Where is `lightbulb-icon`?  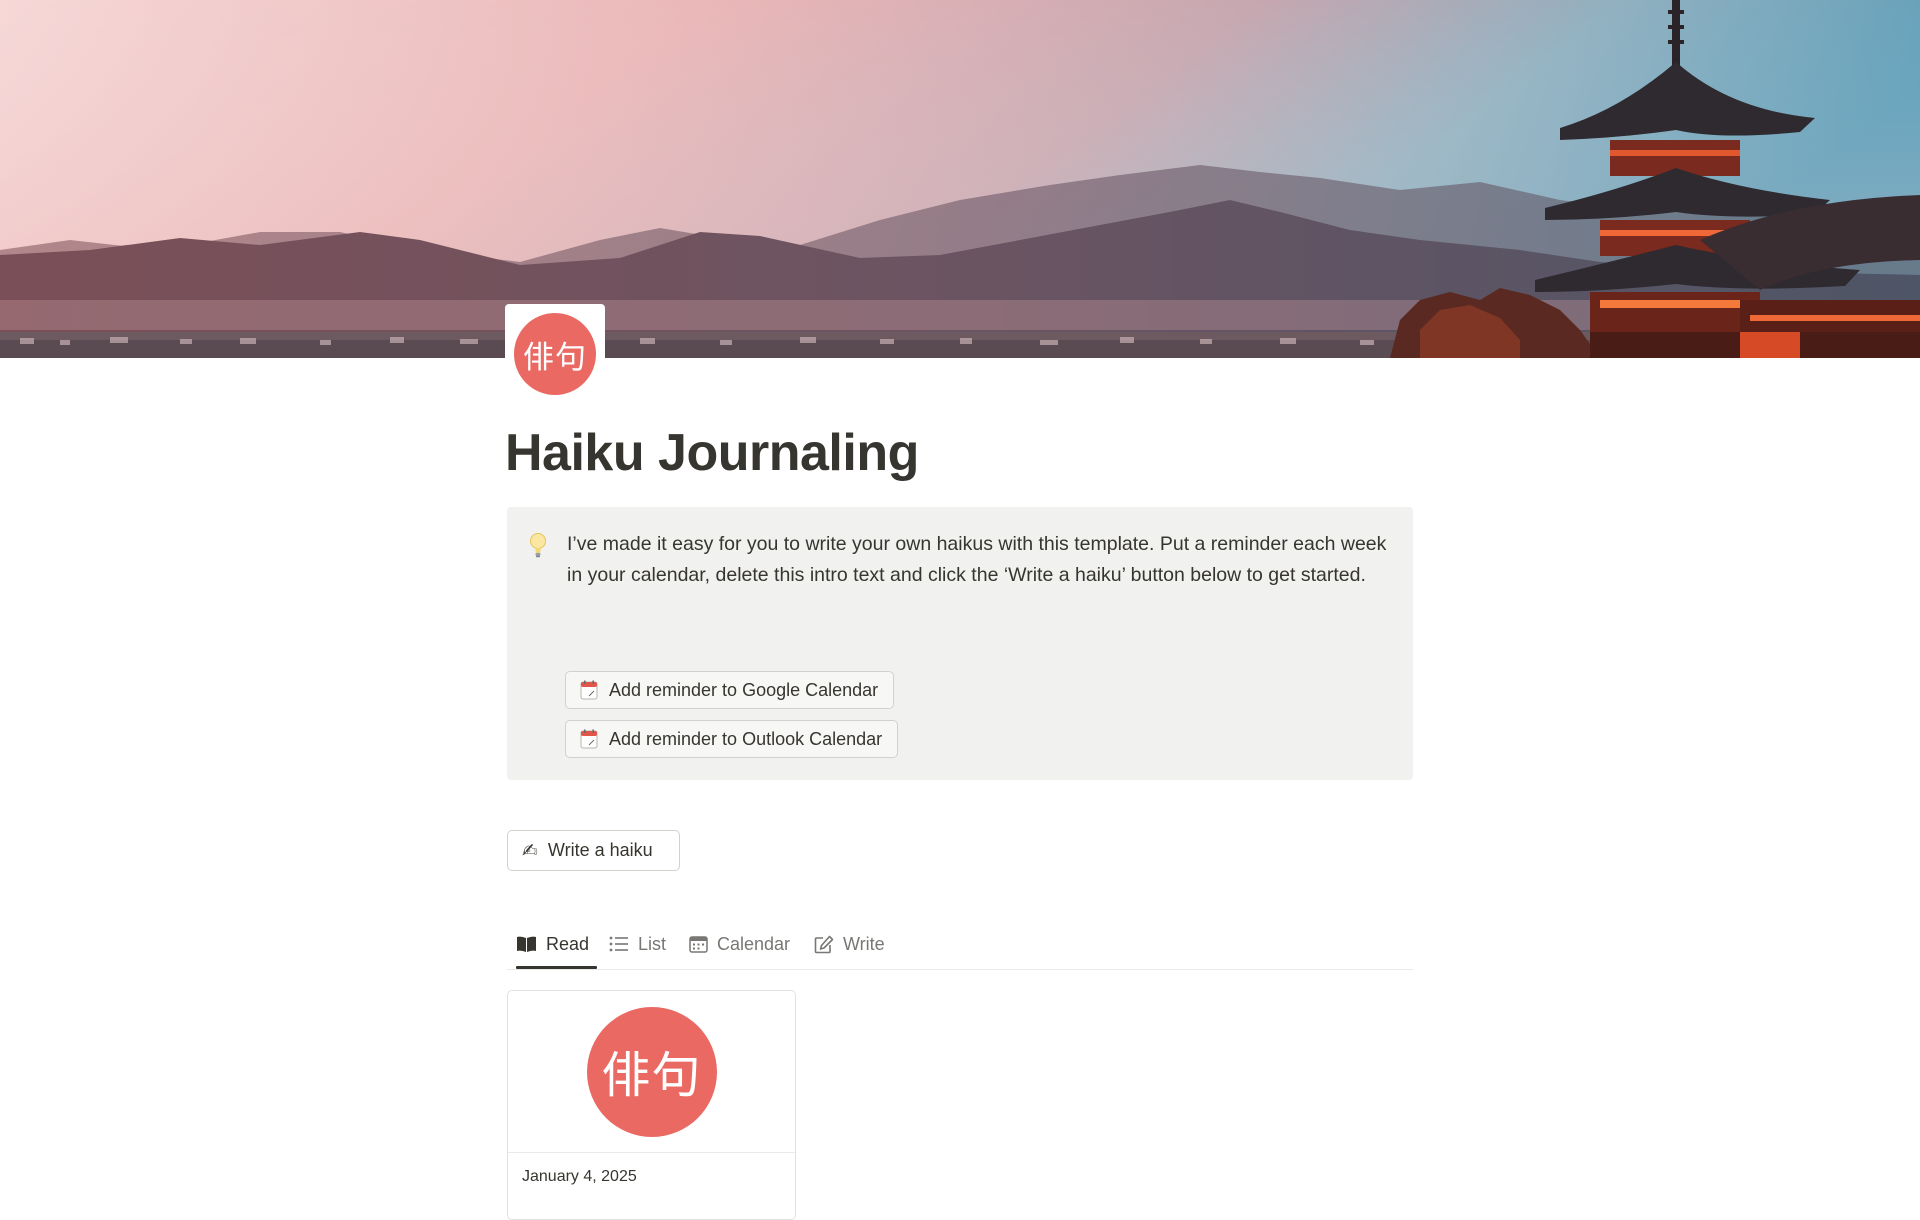 lightbulb-icon is located at coordinates (538, 545).